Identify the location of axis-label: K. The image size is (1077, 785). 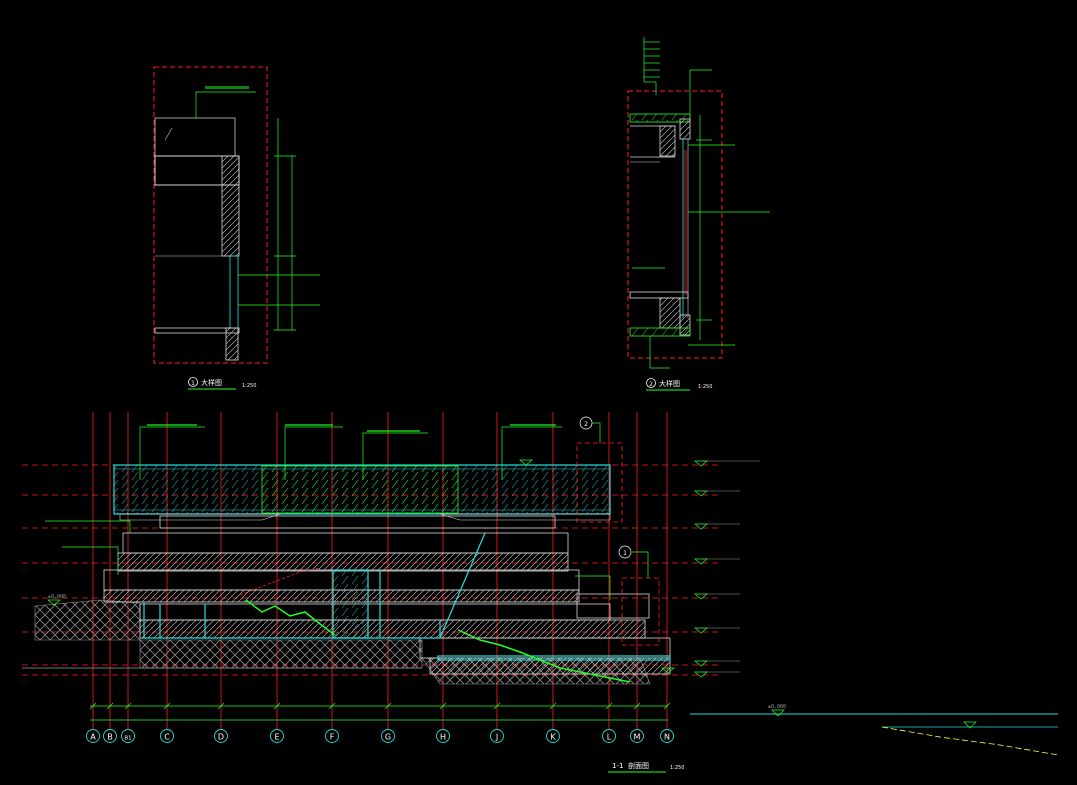
(553, 737).